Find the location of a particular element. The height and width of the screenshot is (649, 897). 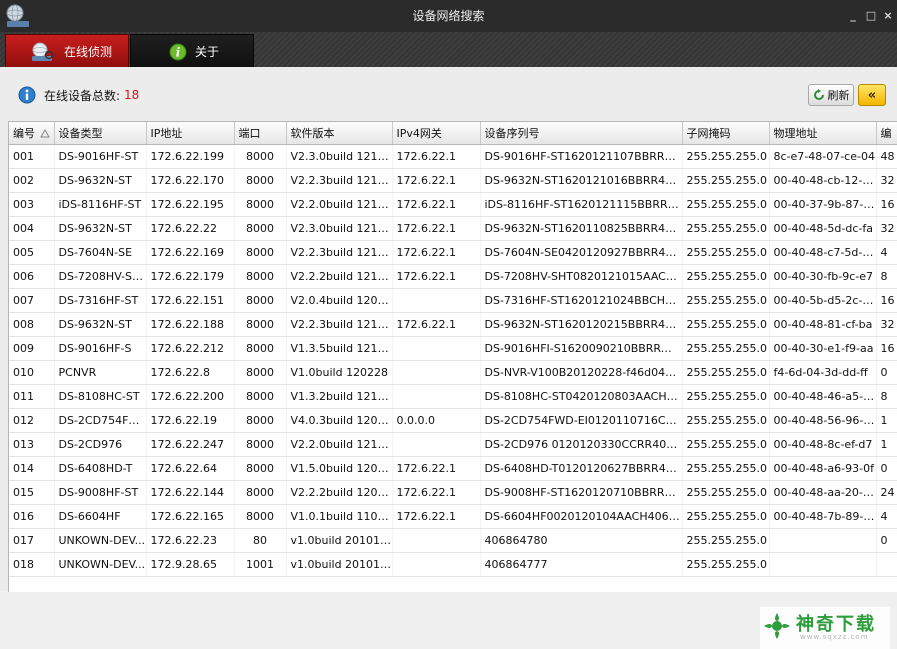

cell-channels: 1 is located at coordinates (886, 444).